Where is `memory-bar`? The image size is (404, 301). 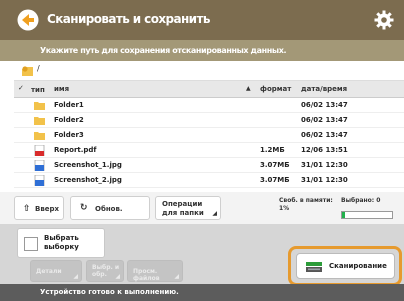
memory-bar is located at coordinates (367, 215).